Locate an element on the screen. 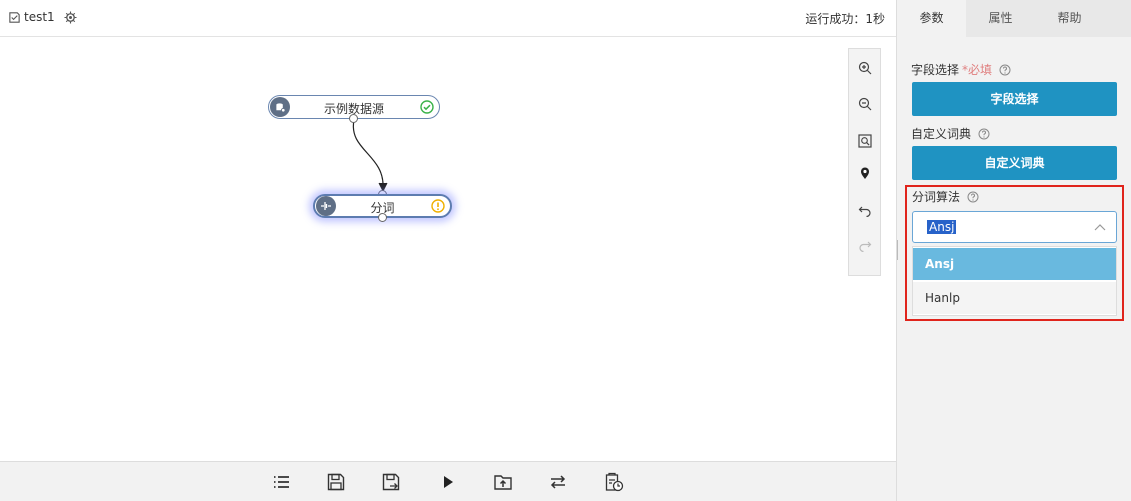 This screenshot has height=501, width=1131. fit-view-icon is located at coordinates (864, 141).